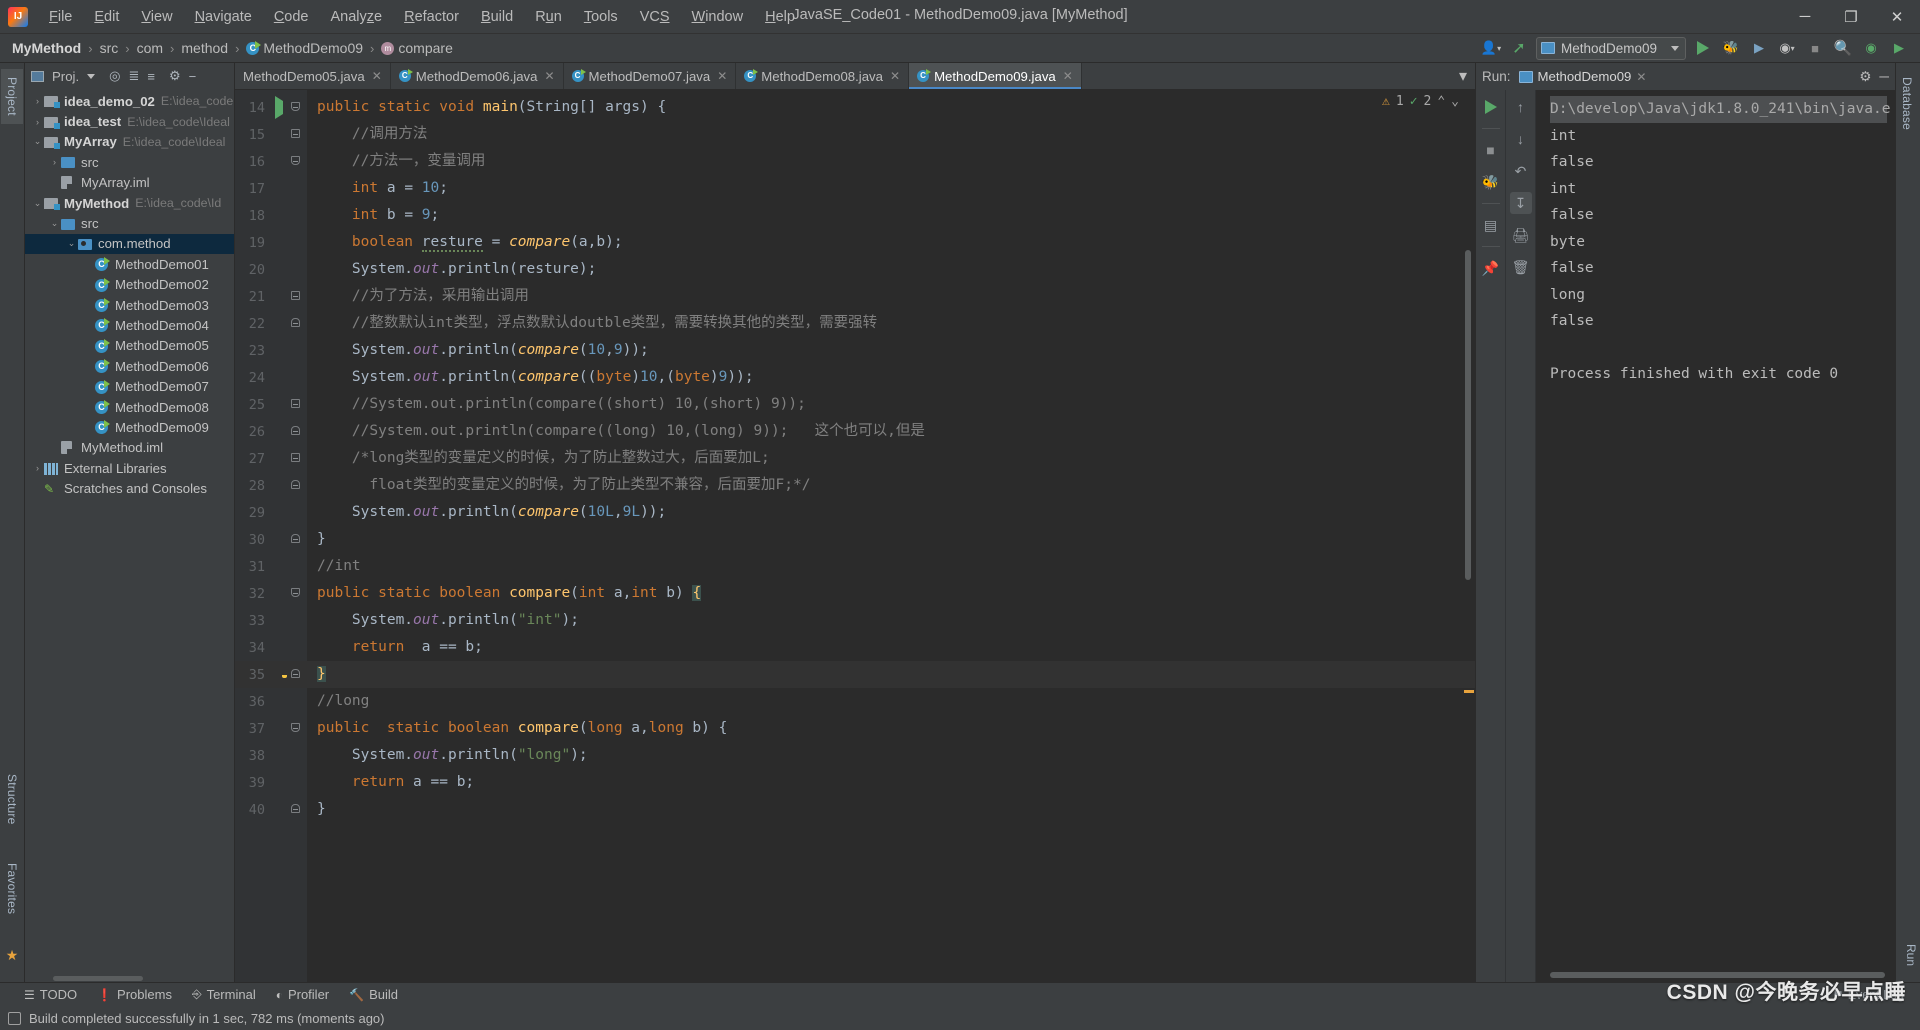 The height and width of the screenshot is (1030, 1920). What do you see at coordinates (497, 17) in the screenshot?
I see `menu-build: Build` at bounding box center [497, 17].